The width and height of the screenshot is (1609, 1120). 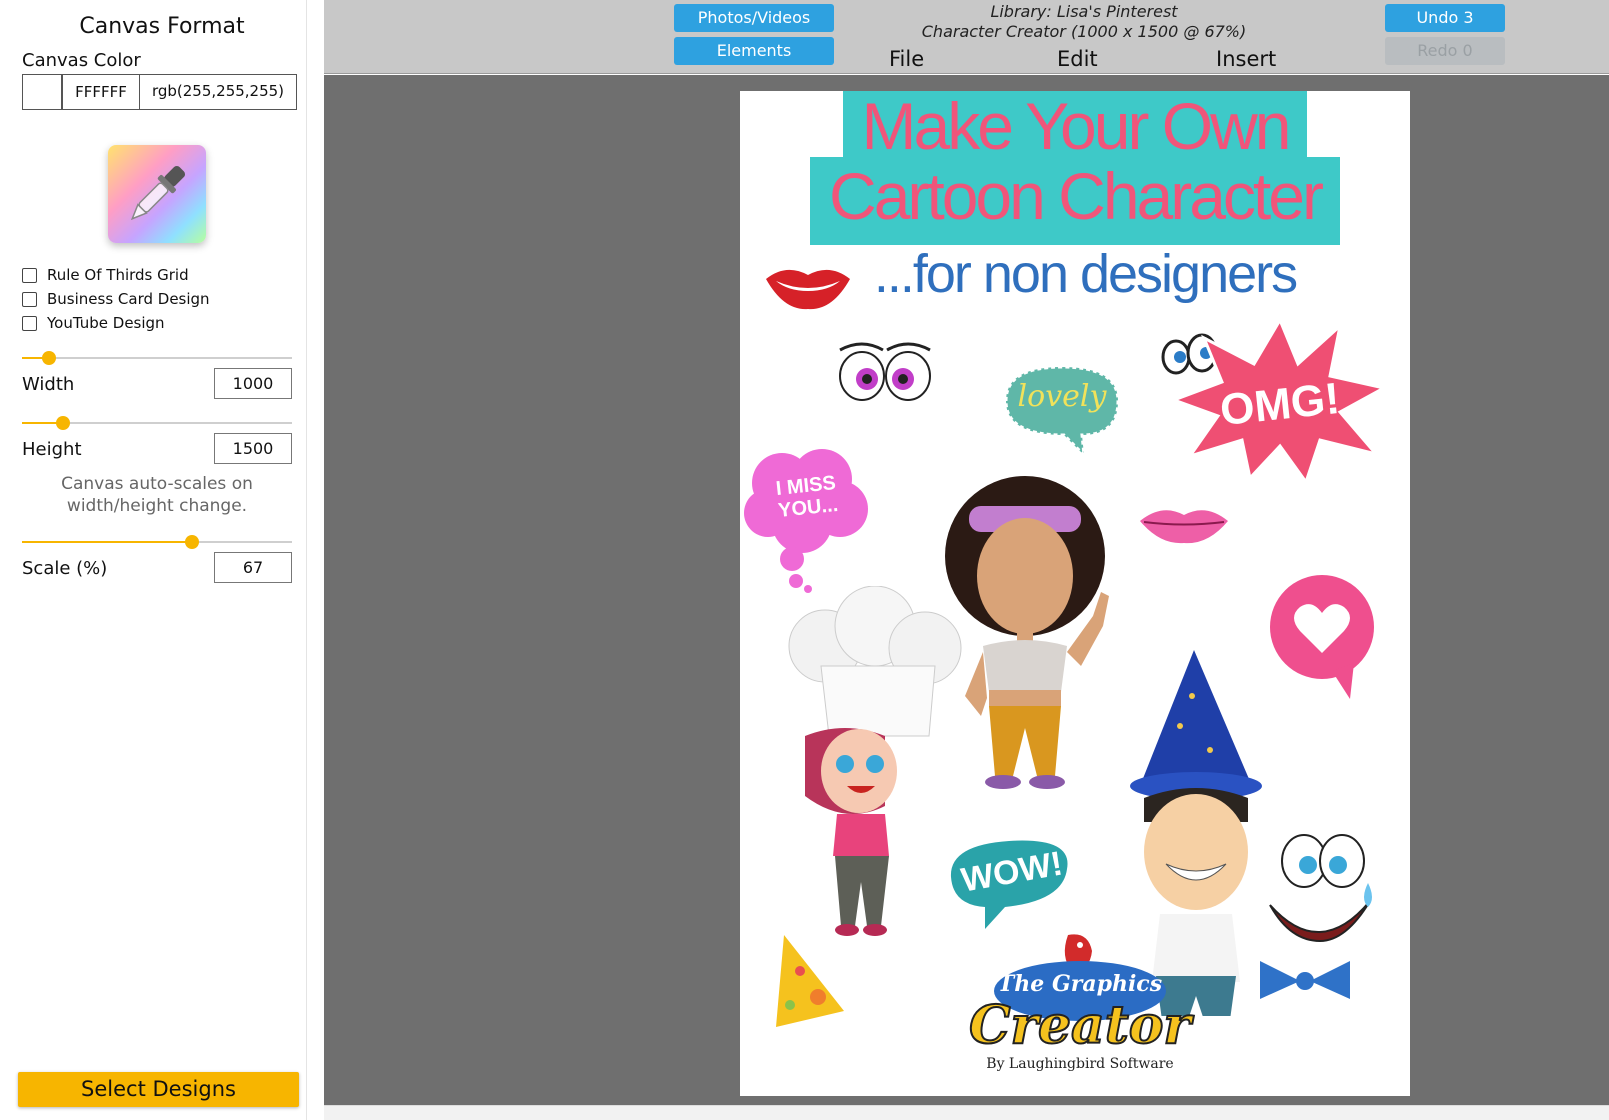 What do you see at coordinates (253, 383) in the screenshot?
I see `width-input: 1000` at bounding box center [253, 383].